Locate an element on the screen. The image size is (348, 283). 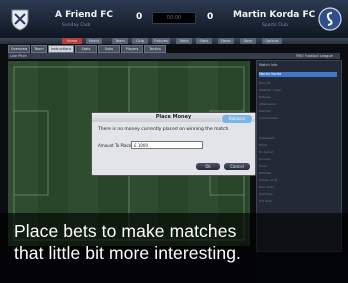
nav-button-stats: Stats is located at coordinates (204, 41).